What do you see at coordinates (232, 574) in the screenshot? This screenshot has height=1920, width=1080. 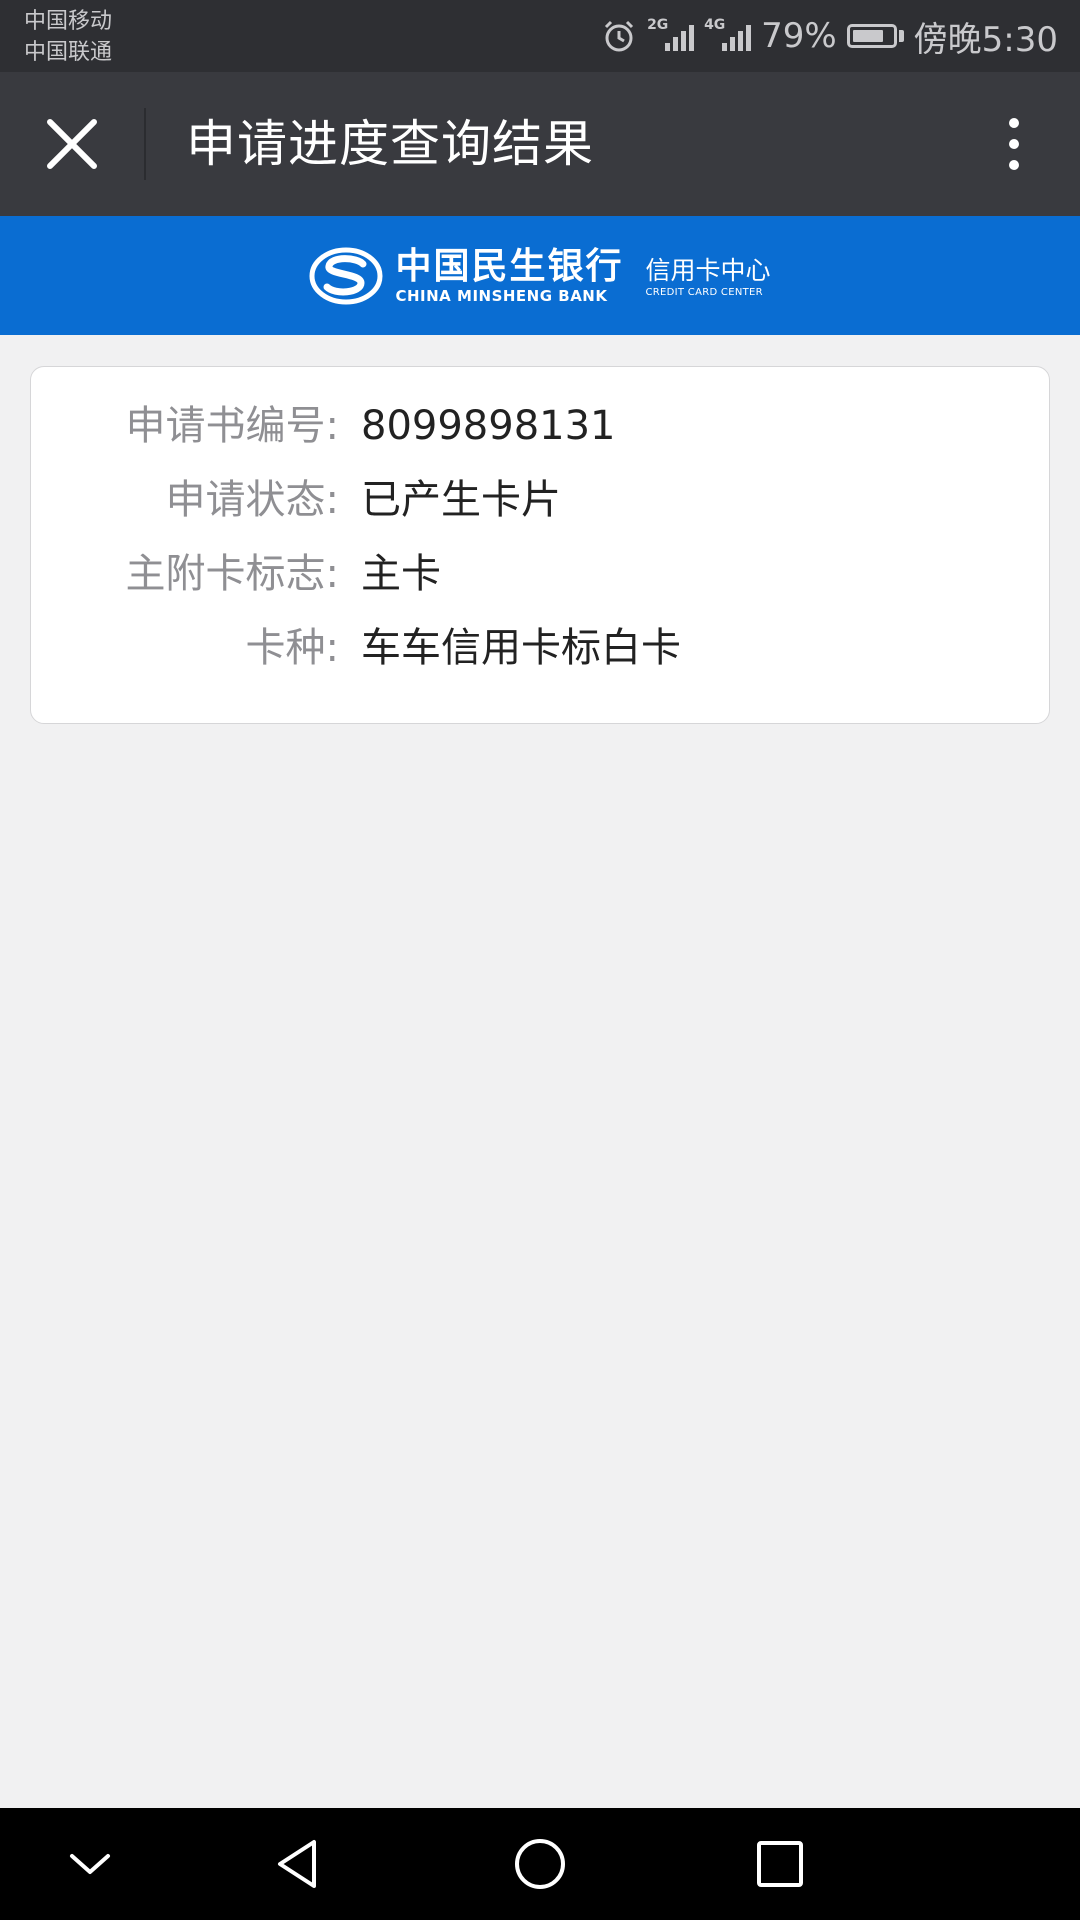 I see `info-label: 主附卡标志:` at bounding box center [232, 574].